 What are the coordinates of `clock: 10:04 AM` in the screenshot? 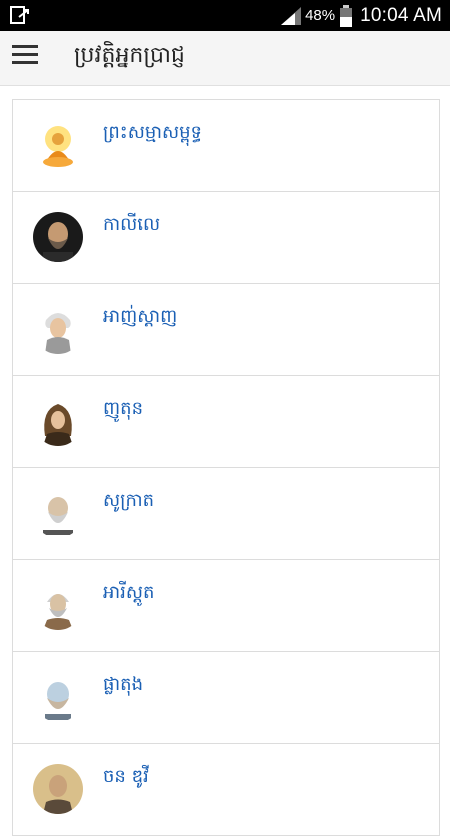 It's located at (401, 15).